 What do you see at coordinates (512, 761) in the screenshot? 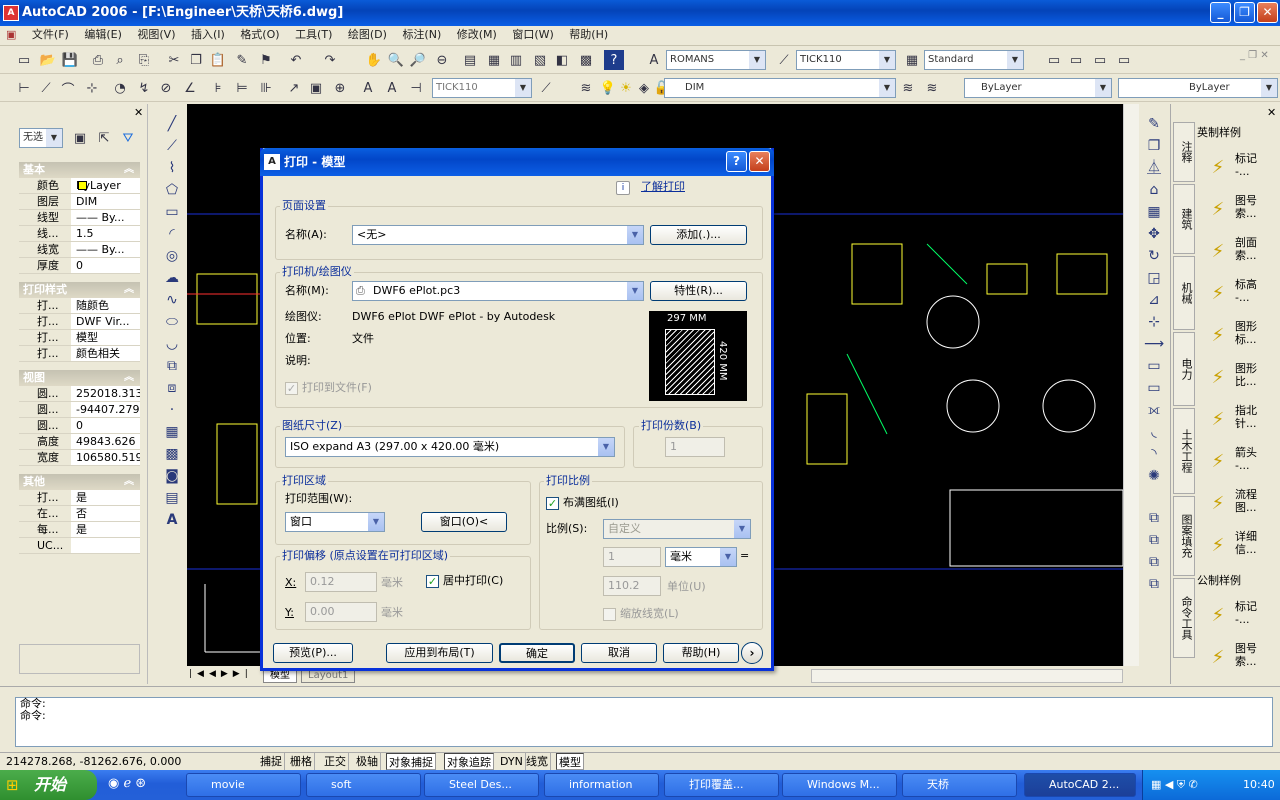
I see `status-toggle: DYN` at bounding box center [512, 761].